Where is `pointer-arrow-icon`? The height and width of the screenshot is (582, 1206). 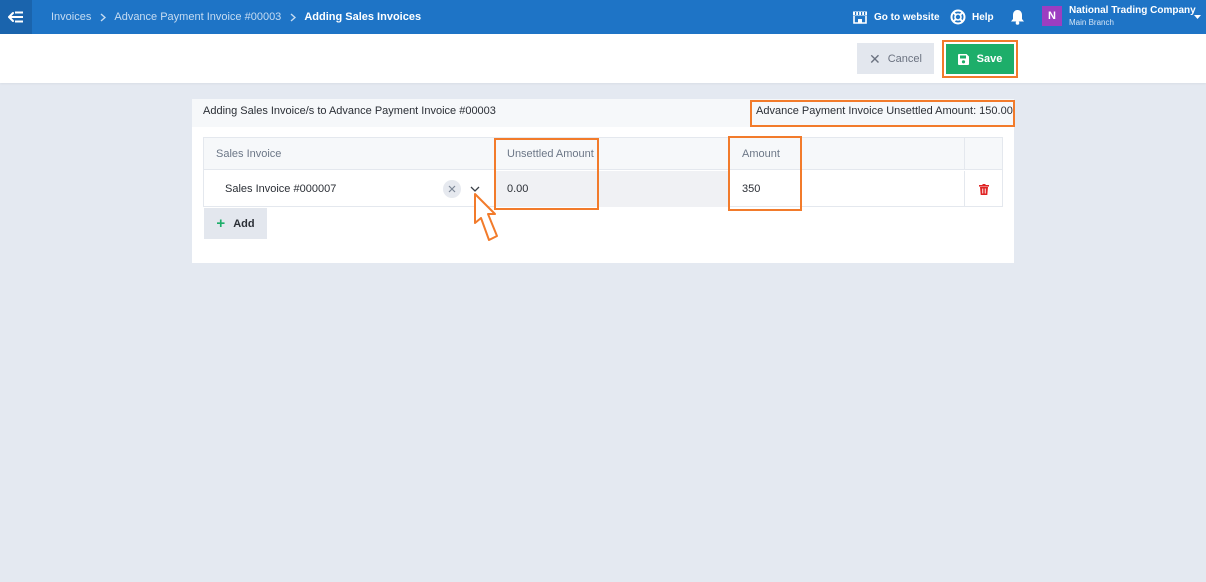 pointer-arrow-icon is located at coordinates (486, 217).